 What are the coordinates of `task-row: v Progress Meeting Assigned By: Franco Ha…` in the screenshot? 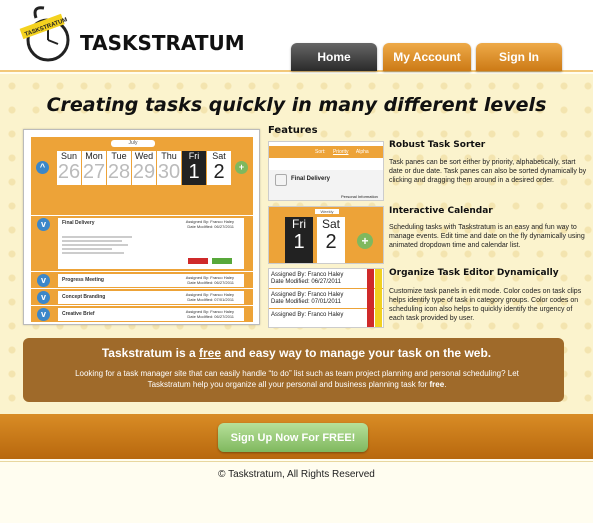 It's located at (142, 279).